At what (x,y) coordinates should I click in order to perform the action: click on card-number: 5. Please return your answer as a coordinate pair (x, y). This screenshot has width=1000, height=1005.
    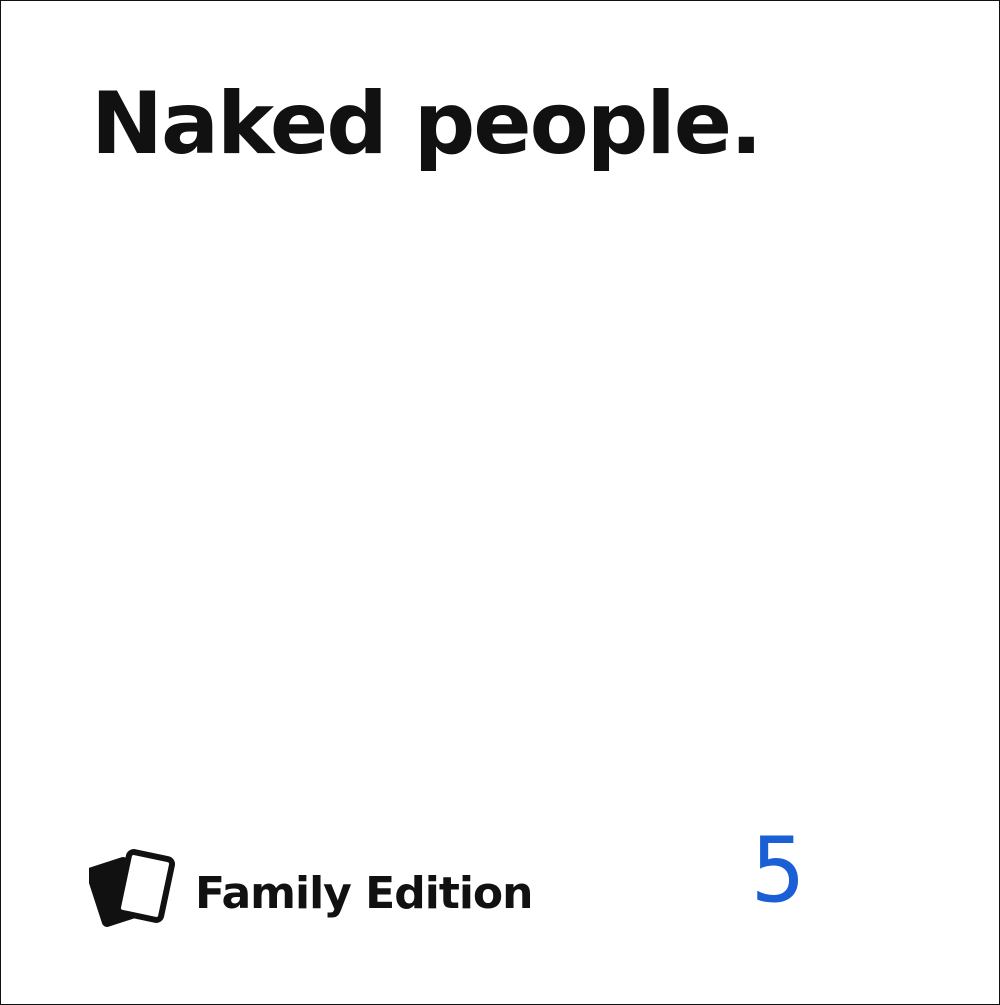
    Looking at the image, I should click on (778, 870).